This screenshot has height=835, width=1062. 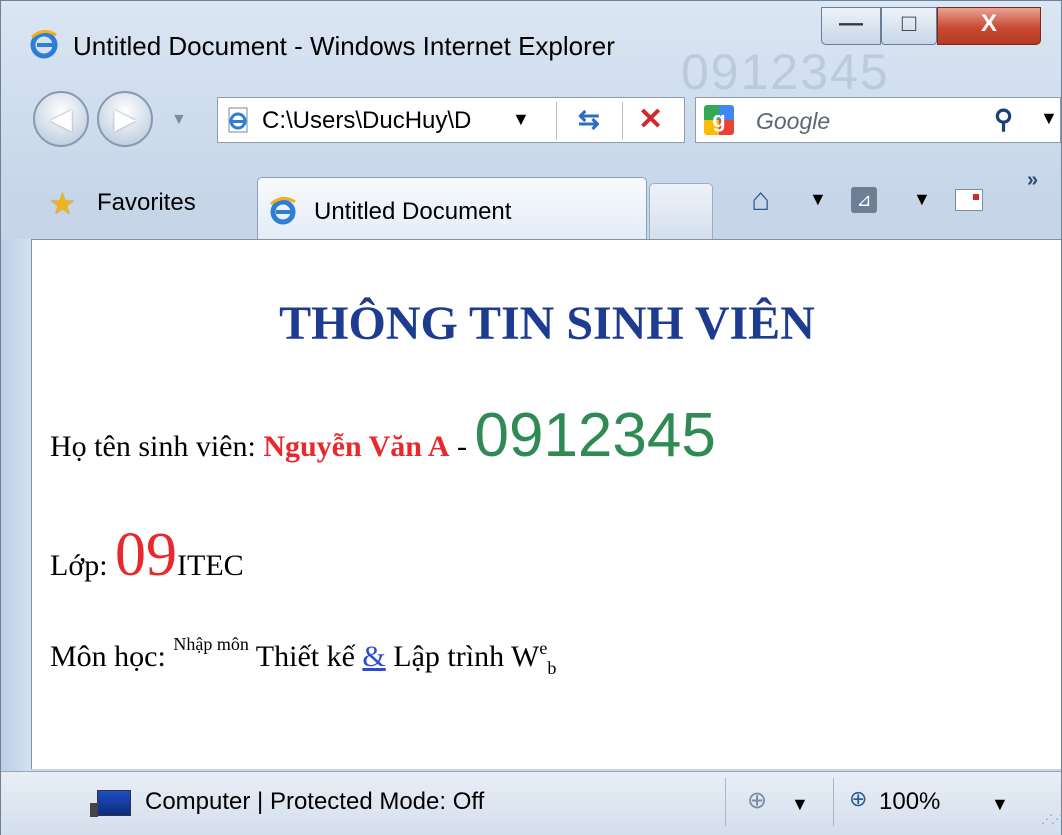 I want to click on home-dropdown-icon: ▼, so click(x=818, y=199).